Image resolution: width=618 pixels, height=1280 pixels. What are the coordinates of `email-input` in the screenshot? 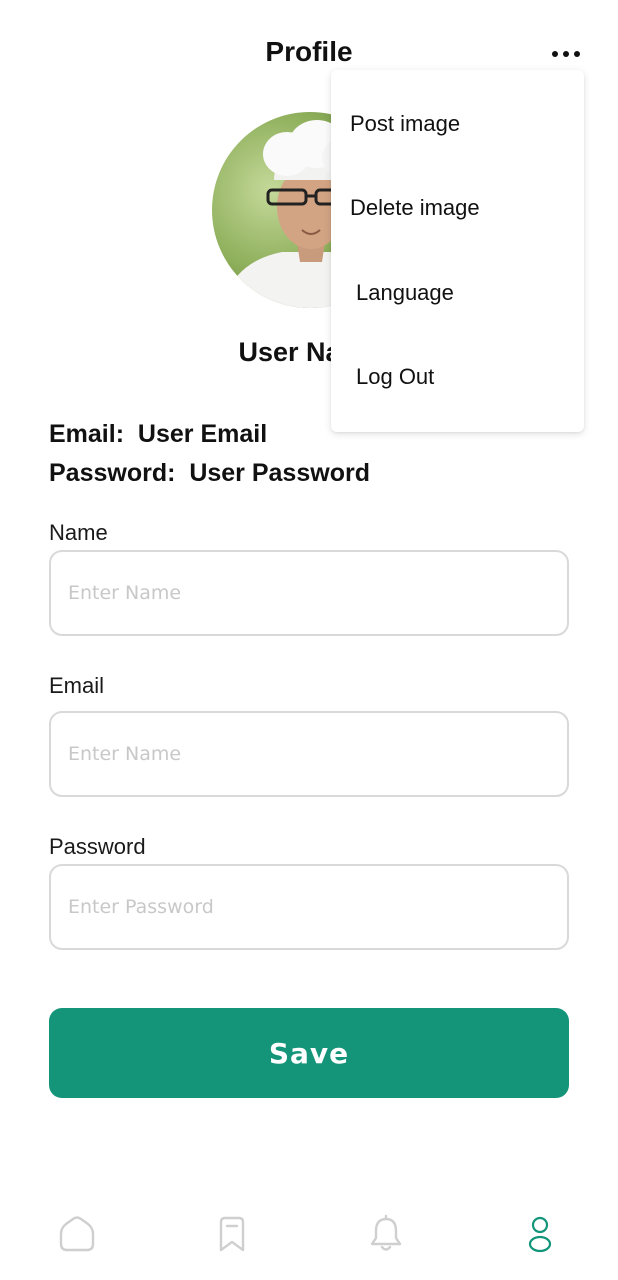 It's located at (309, 754).